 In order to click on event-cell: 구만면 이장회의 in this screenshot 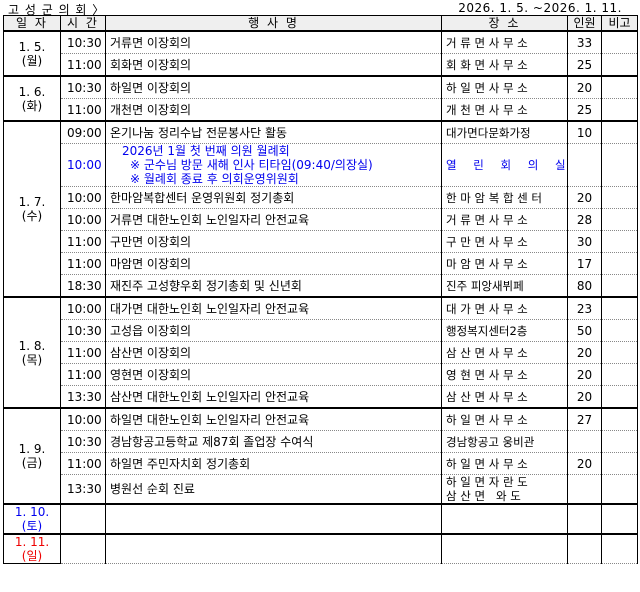, I will do `click(273, 241)`.